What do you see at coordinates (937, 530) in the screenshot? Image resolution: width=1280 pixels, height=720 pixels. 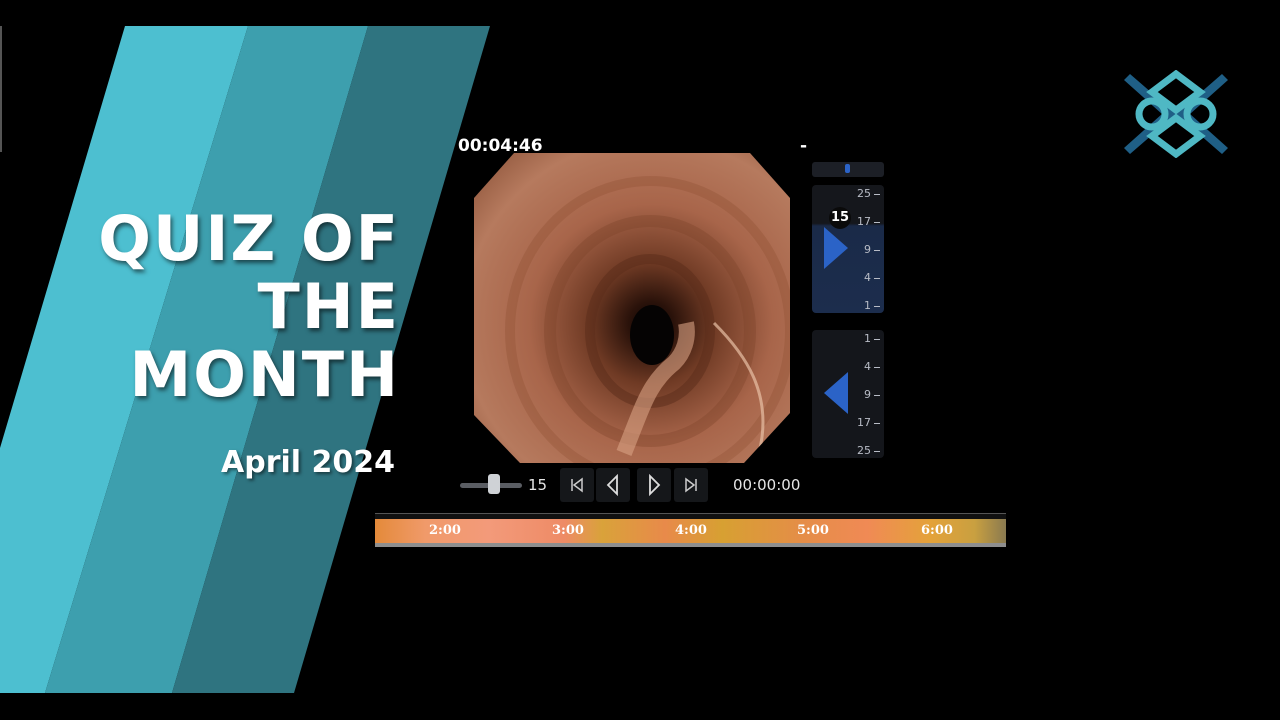 I see `timeline-label: 6:00` at bounding box center [937, 530].